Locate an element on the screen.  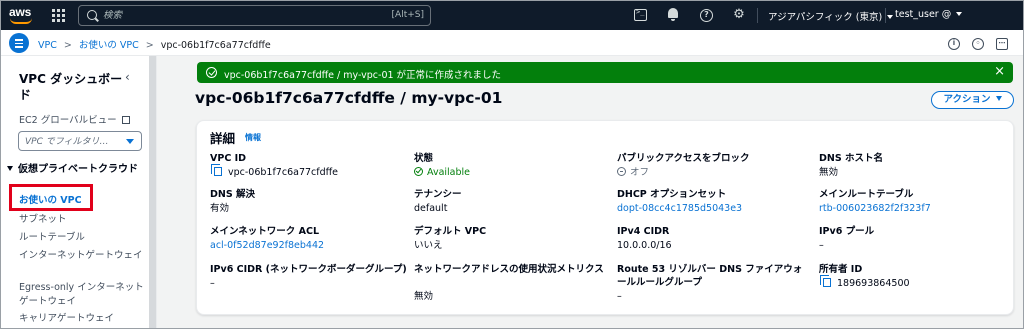
breadcrumb-current: vpc-06b1f7c6a77cfdffe is located at coordinates (215, 45).